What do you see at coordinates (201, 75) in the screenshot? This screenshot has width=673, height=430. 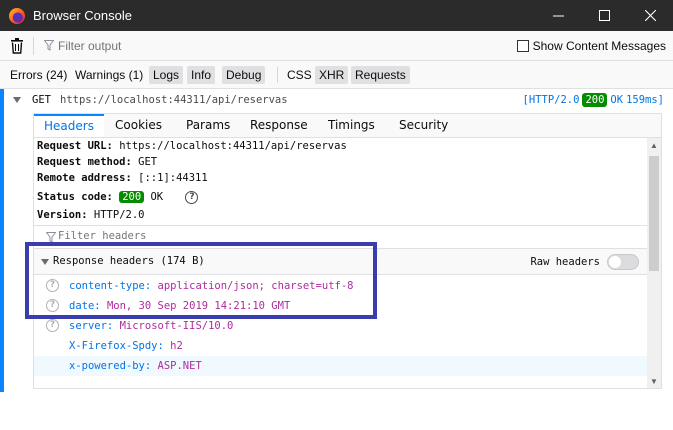 I see `filter-info-button: Info` at bounding box center [201, 75].